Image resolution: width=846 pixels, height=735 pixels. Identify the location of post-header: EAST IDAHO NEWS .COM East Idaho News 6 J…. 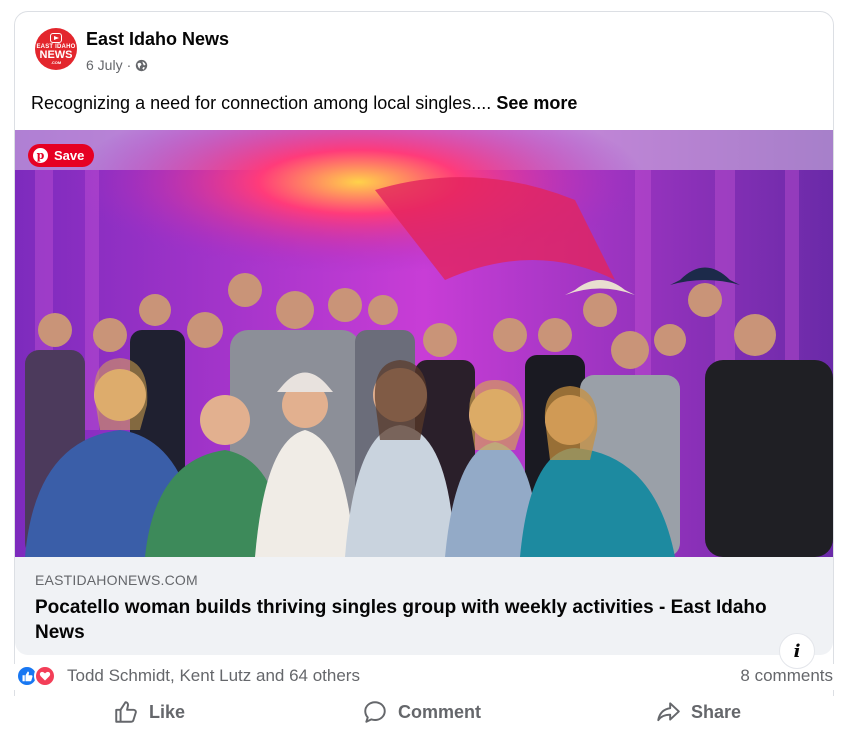
(132, 50).